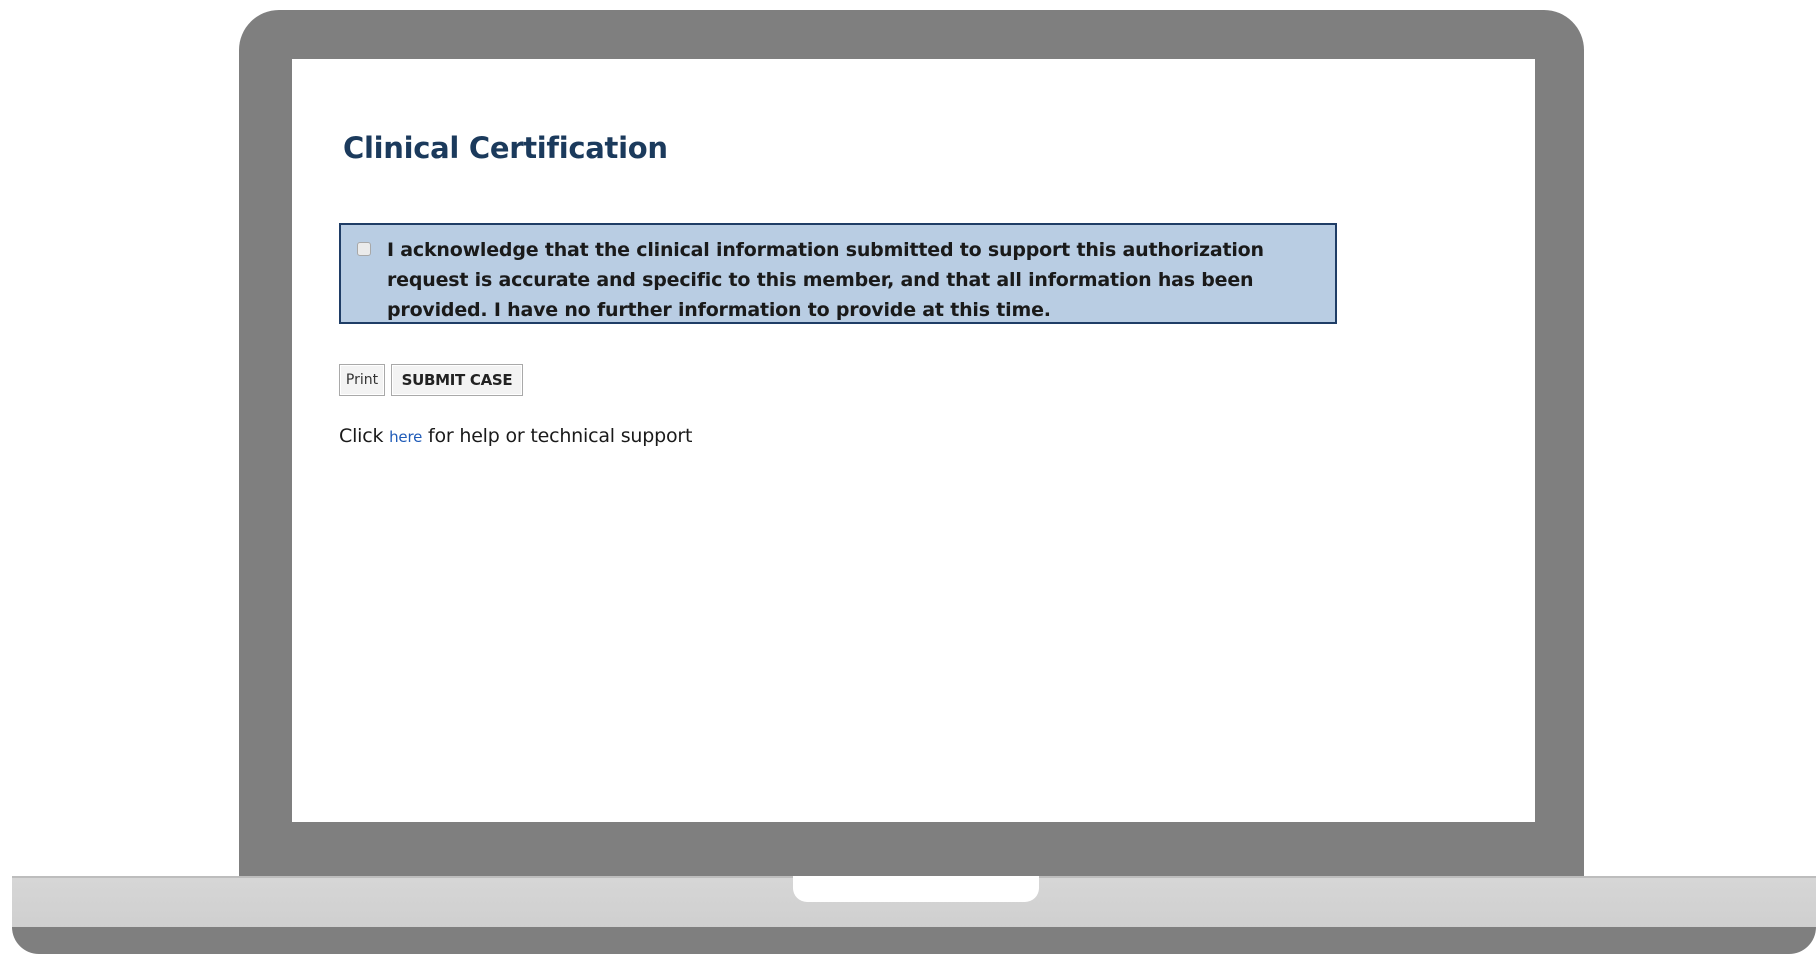  I want to click on page-title: Clinical Certification, so click(505, 148).